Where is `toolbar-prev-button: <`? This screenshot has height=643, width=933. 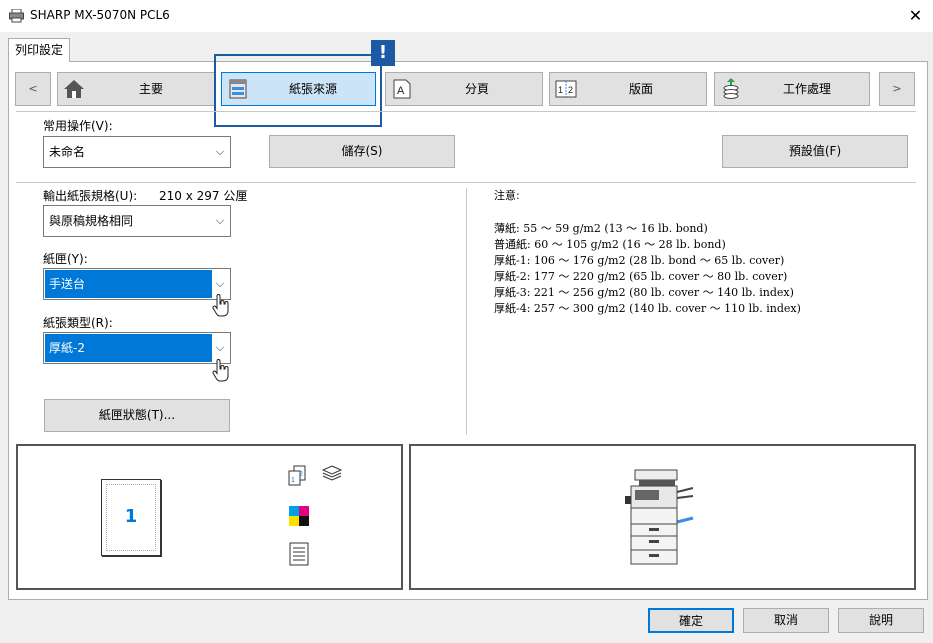 toolbar-prev-button: < is located at coordinates (33, 89).